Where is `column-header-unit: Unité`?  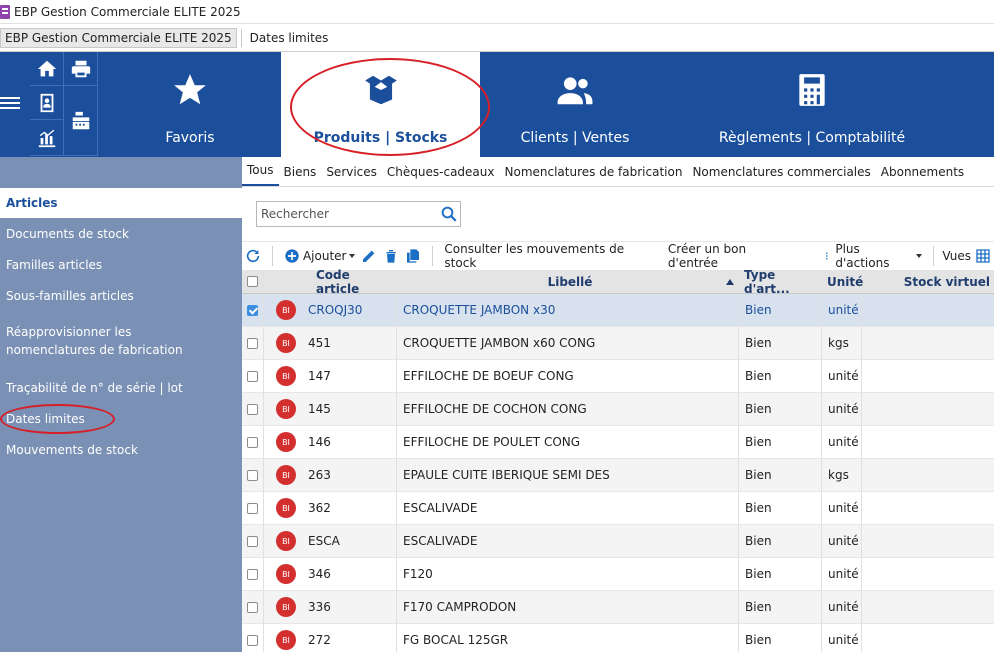 column-header-unit: Unité is located at coordinates (842, 281).